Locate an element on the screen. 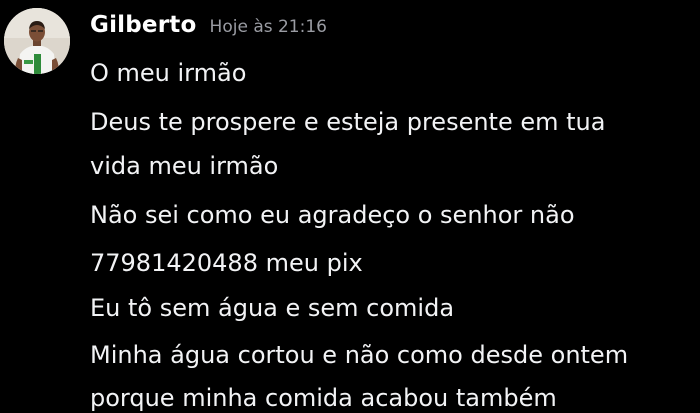  message-line: vida meu irmão is located at coordinates (184, 166).